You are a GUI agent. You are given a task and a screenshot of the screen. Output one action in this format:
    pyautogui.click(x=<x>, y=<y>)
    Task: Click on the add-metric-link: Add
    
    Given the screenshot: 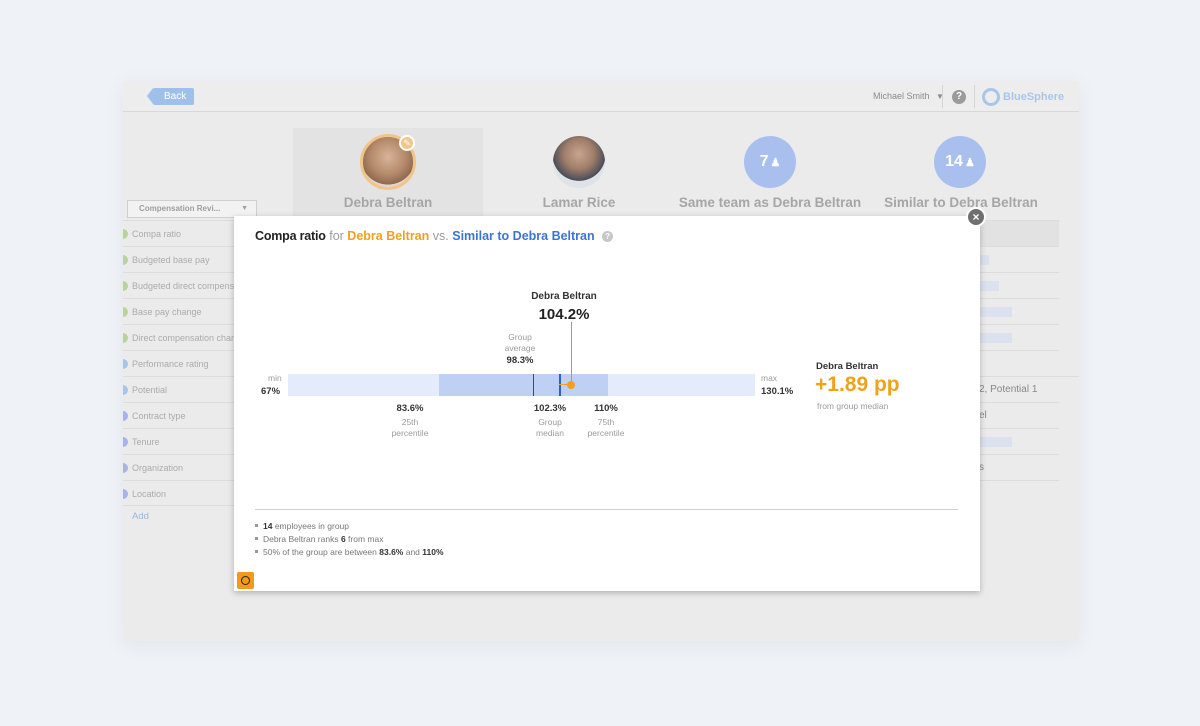 What is the action you would take?
    pyautogui.click(x=140, y=516)
    